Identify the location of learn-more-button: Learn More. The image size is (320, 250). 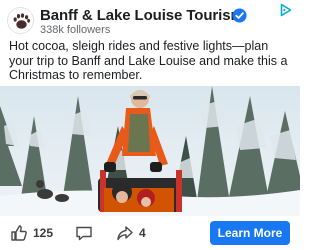
(250, 233).